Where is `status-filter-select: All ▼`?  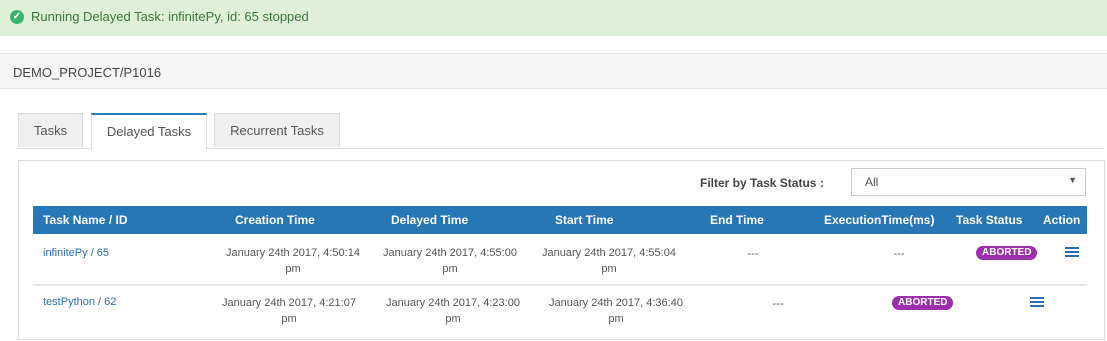
status-filter-select: All ▼ is located at coordinates (968, 182).